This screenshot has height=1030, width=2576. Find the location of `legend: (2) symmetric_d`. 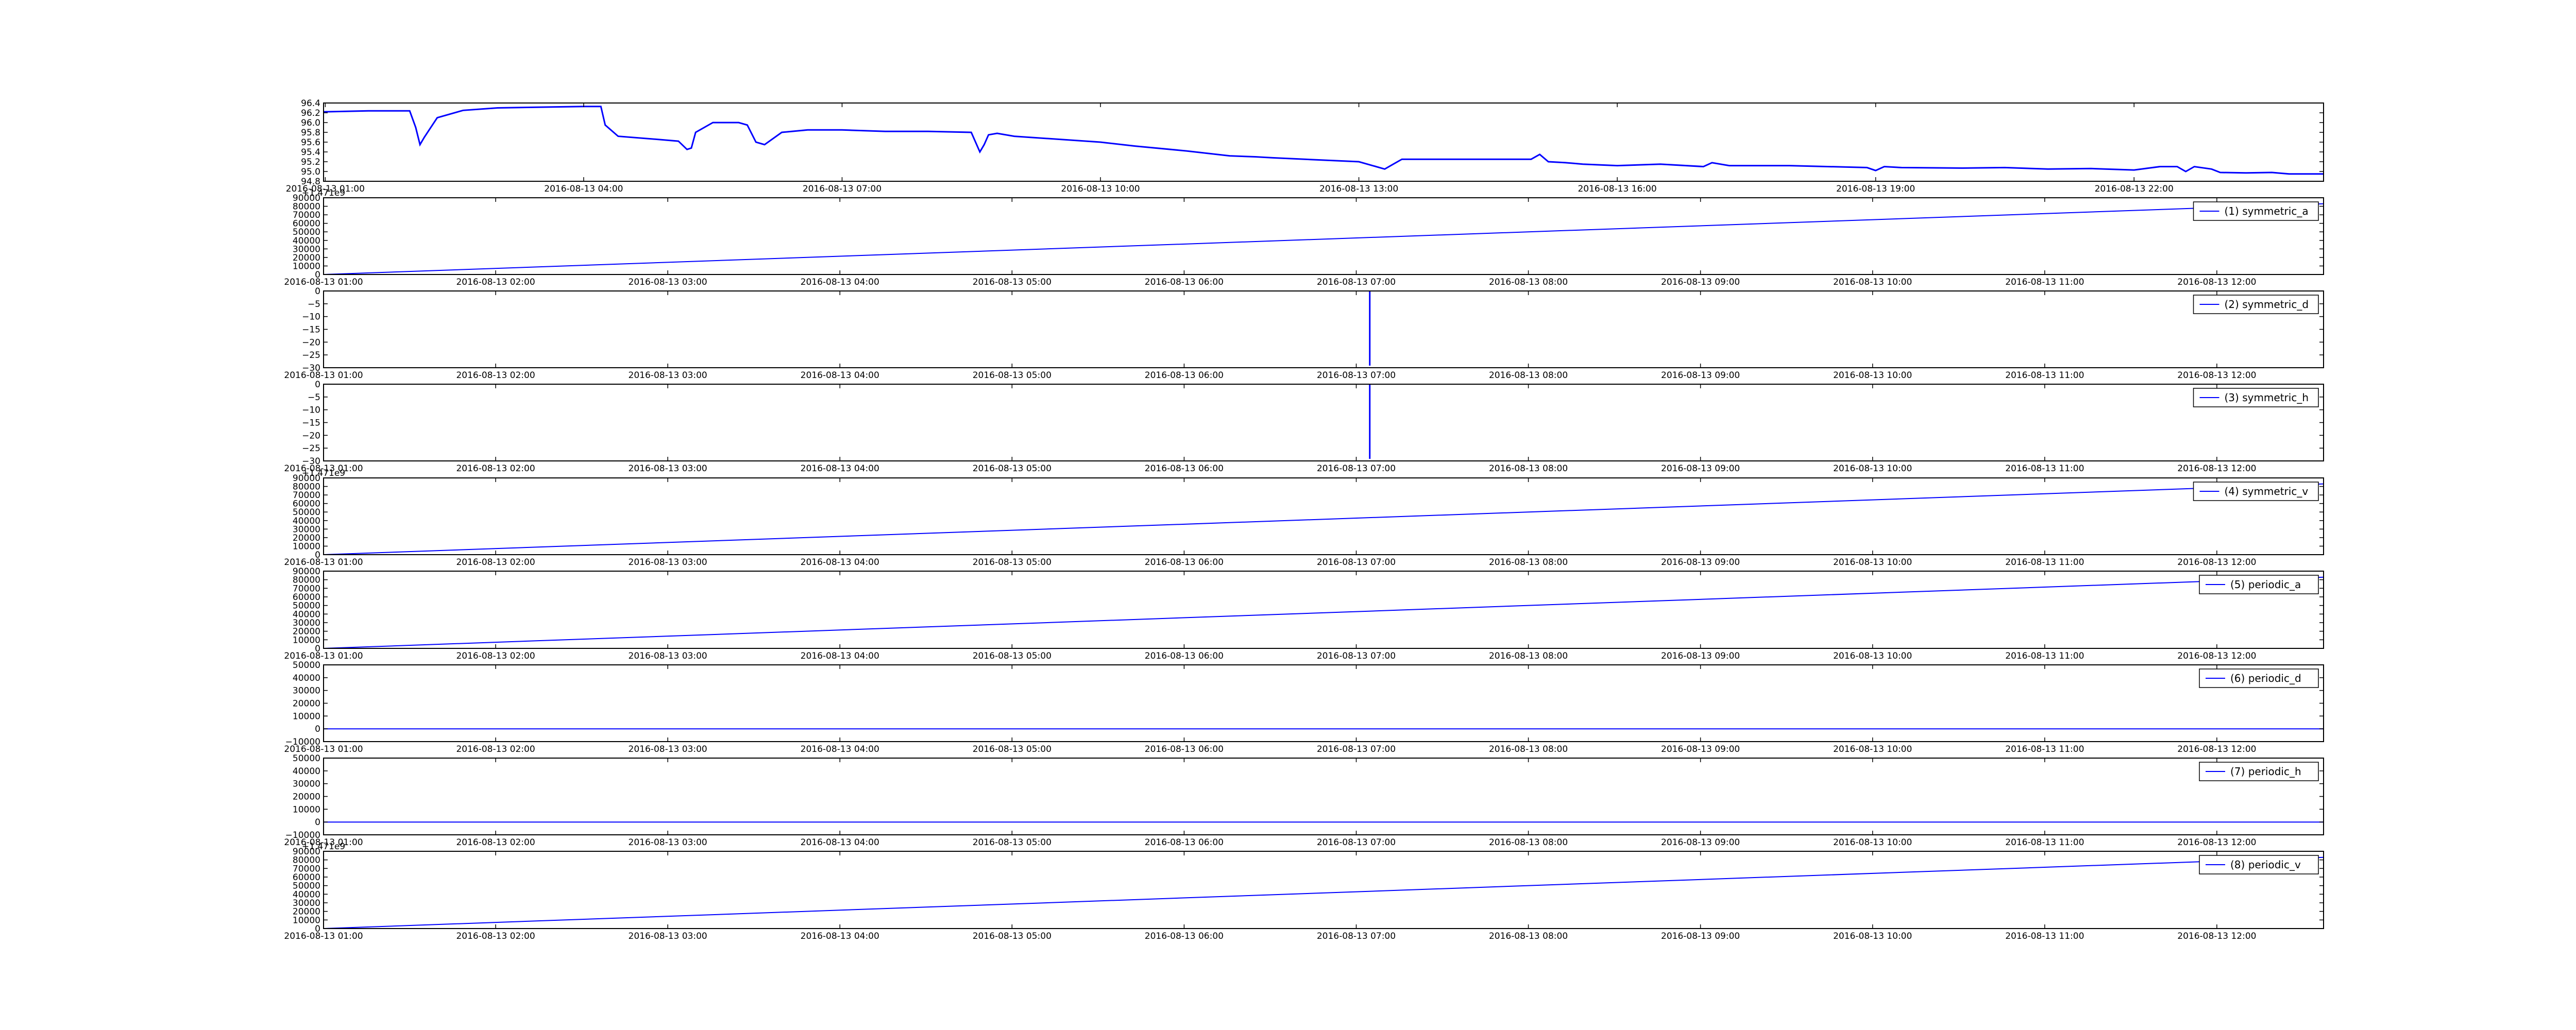

legend: (2) symmetric_d is located at coordinates (2256, 304).